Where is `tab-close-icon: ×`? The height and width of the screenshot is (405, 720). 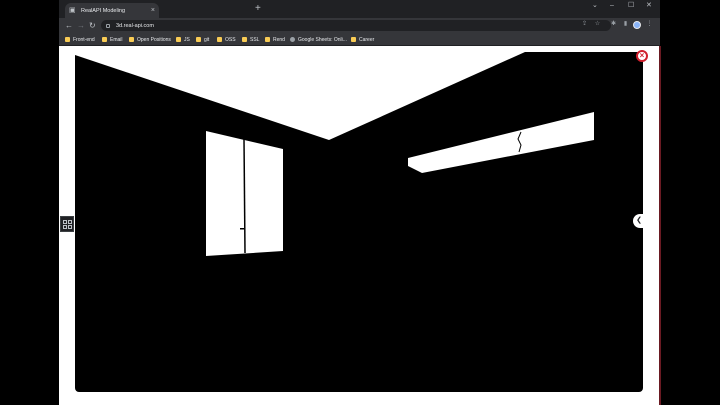 tab-close-icon: × is located at coordinates (153, 10).